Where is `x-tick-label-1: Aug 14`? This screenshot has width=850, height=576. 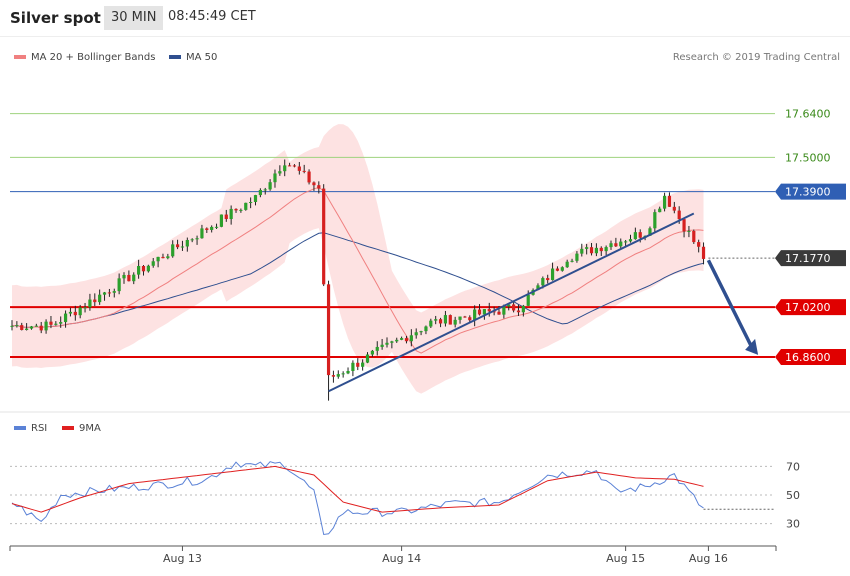 x-tick-label-1: Aug 14 is located at coordinates (401, 558).